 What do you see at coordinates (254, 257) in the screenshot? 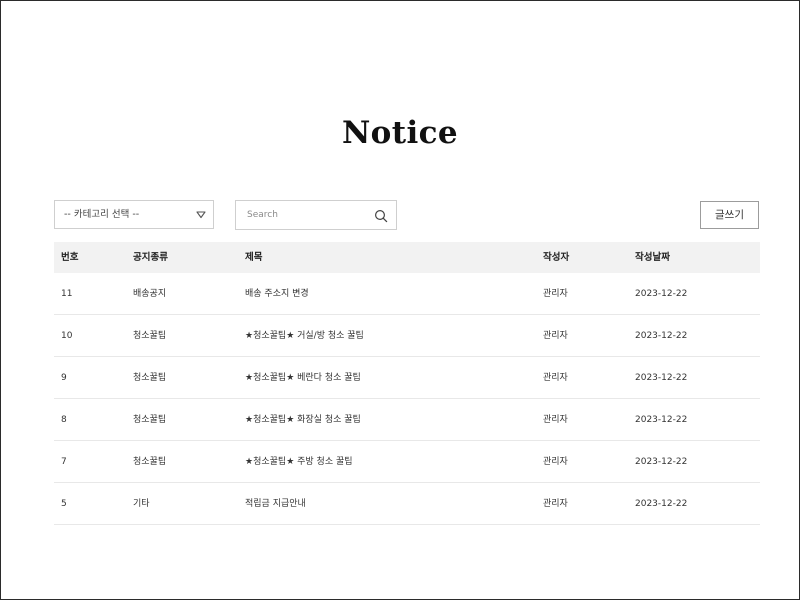
I see `column-header-title: 제목` at bounding box center [254, 257].